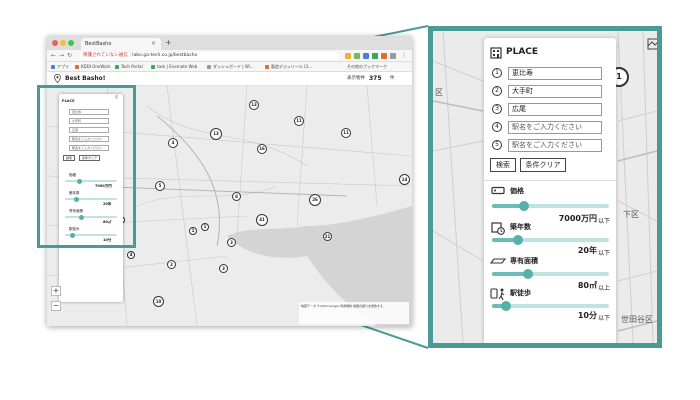 Image resolution: width=700 pixels, height=400 pixels. What do you see at coordinates (498, 228) in the screenshot?
I see `calendar-clock-icon` at bounding box center [498, 228].